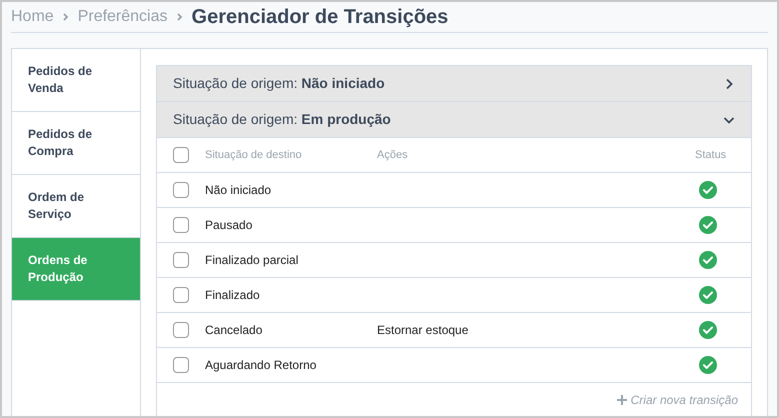 This screenshot has height=418, width=779. I want to click on table-cell: Pausado, so click(228, 225).